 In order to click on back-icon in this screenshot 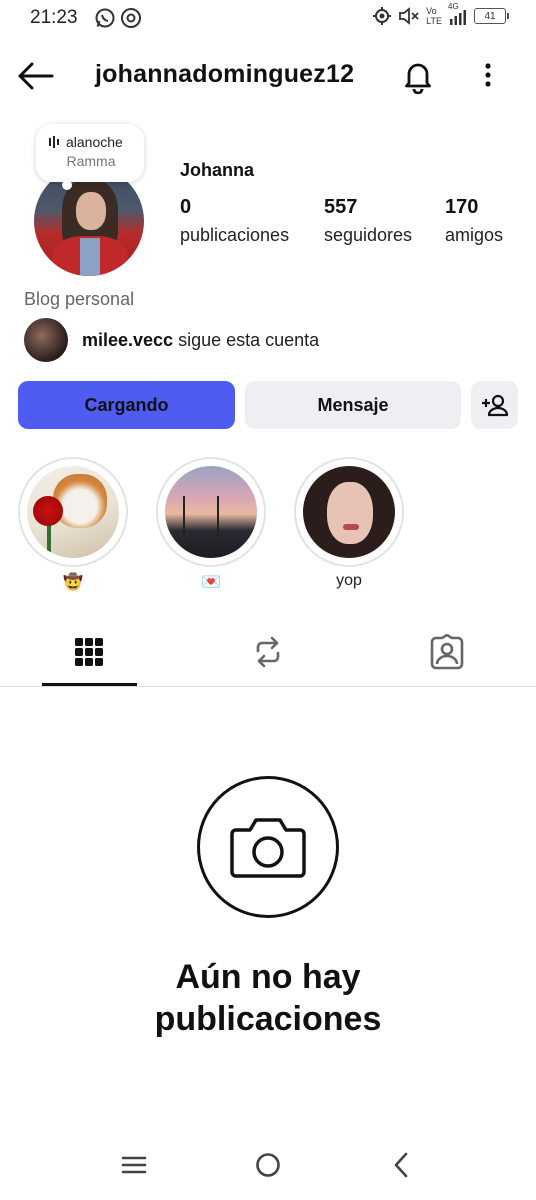, I will do `click(401, 1165)`.